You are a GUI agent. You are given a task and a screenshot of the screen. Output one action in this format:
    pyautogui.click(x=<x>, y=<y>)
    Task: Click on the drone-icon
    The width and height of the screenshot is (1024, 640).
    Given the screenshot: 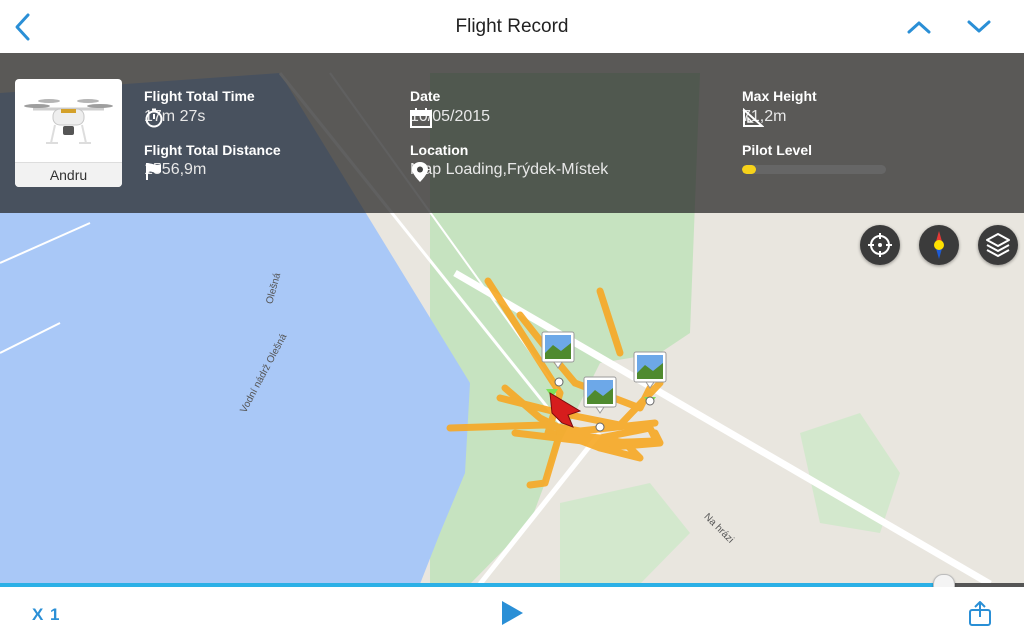 What is the action you would take?
    pyautogui.click(x=68, y=121)
    